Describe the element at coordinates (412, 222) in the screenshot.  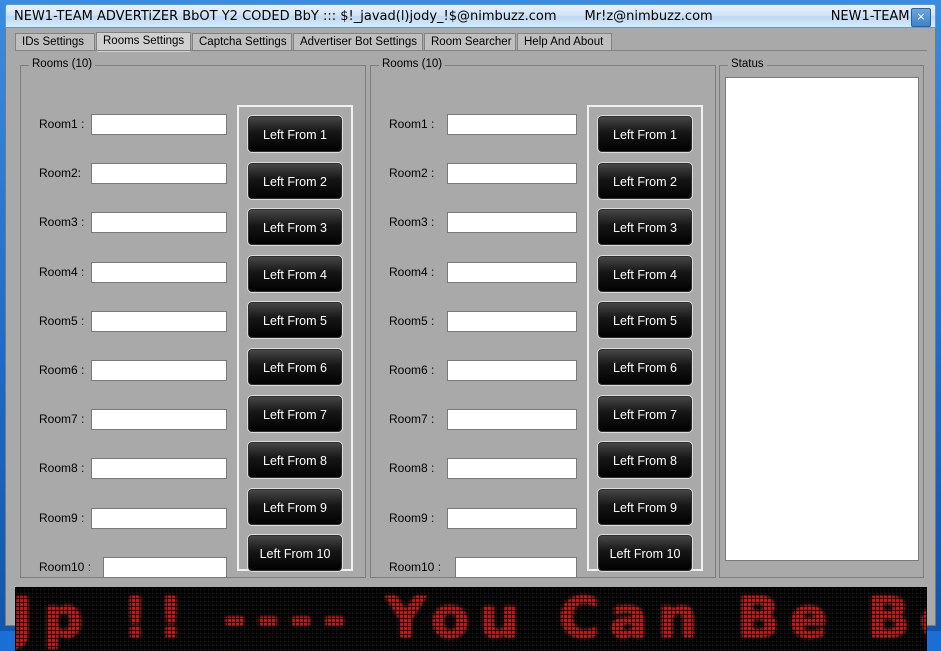
I see `right-room-label-3: Room3 :` at that location.